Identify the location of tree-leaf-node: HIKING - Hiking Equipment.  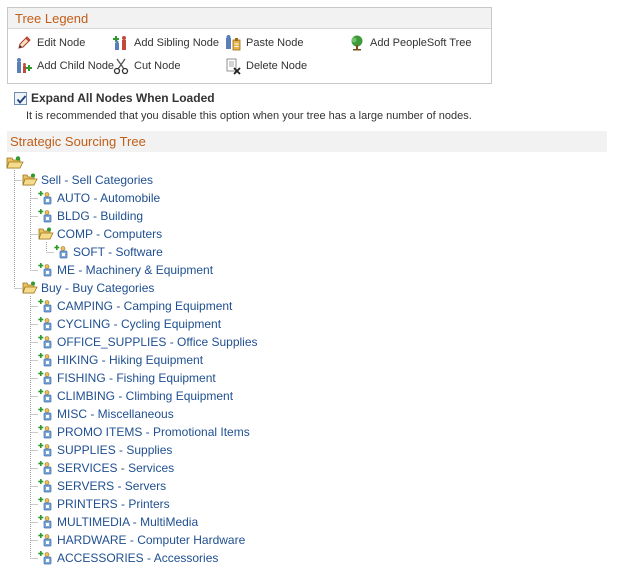
(120, 360).